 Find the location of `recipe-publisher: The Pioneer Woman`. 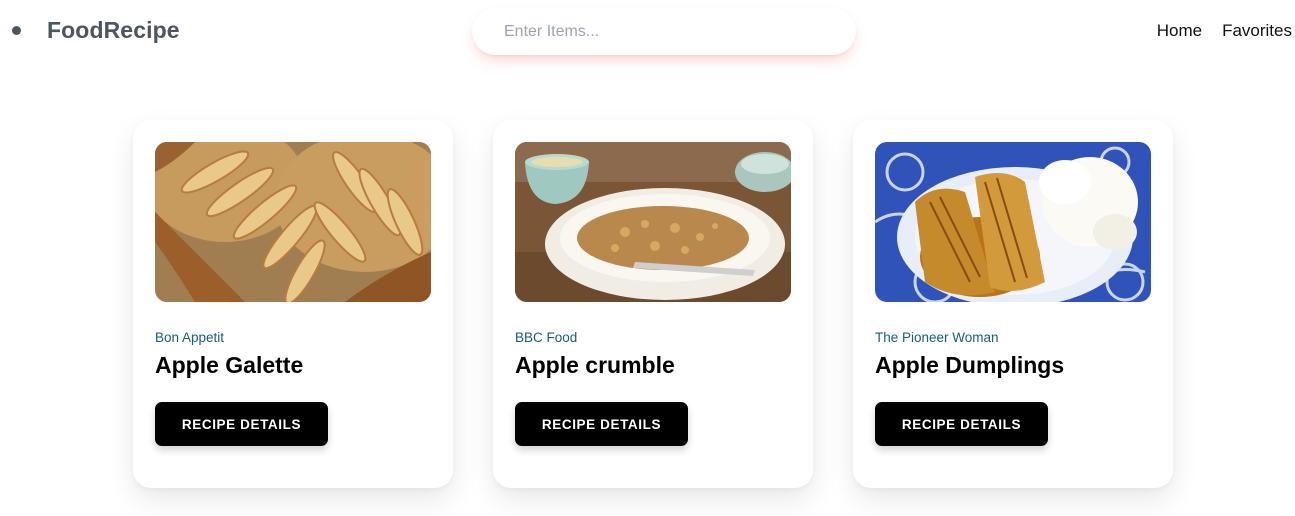

recipe-publisher: The Pioneer Woman is located at coordinates (937, 337).